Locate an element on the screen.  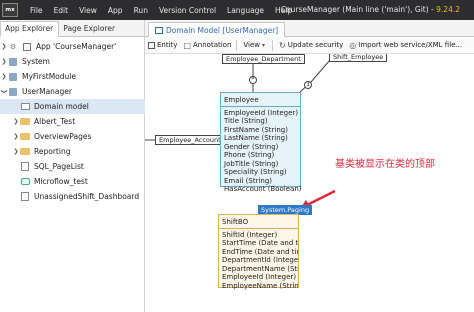
menu-edit: Edit is located at coordinates (61, 10).